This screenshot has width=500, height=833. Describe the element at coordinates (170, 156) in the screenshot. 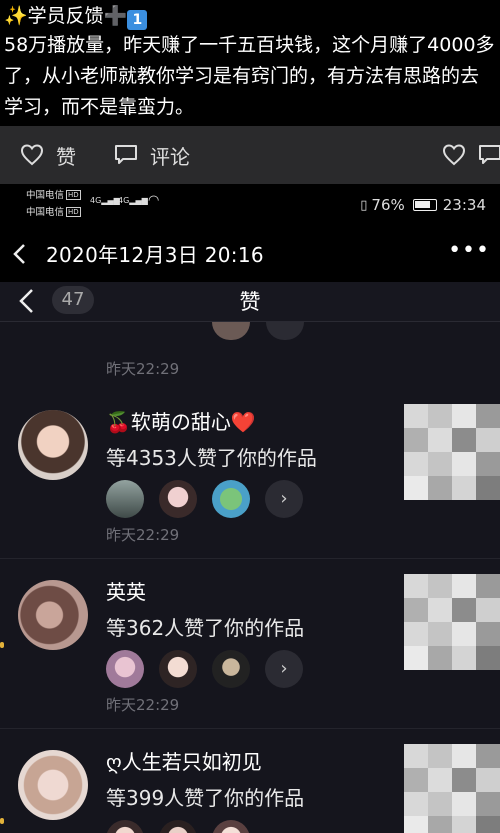

I see `comment-label: 评论` at that location.